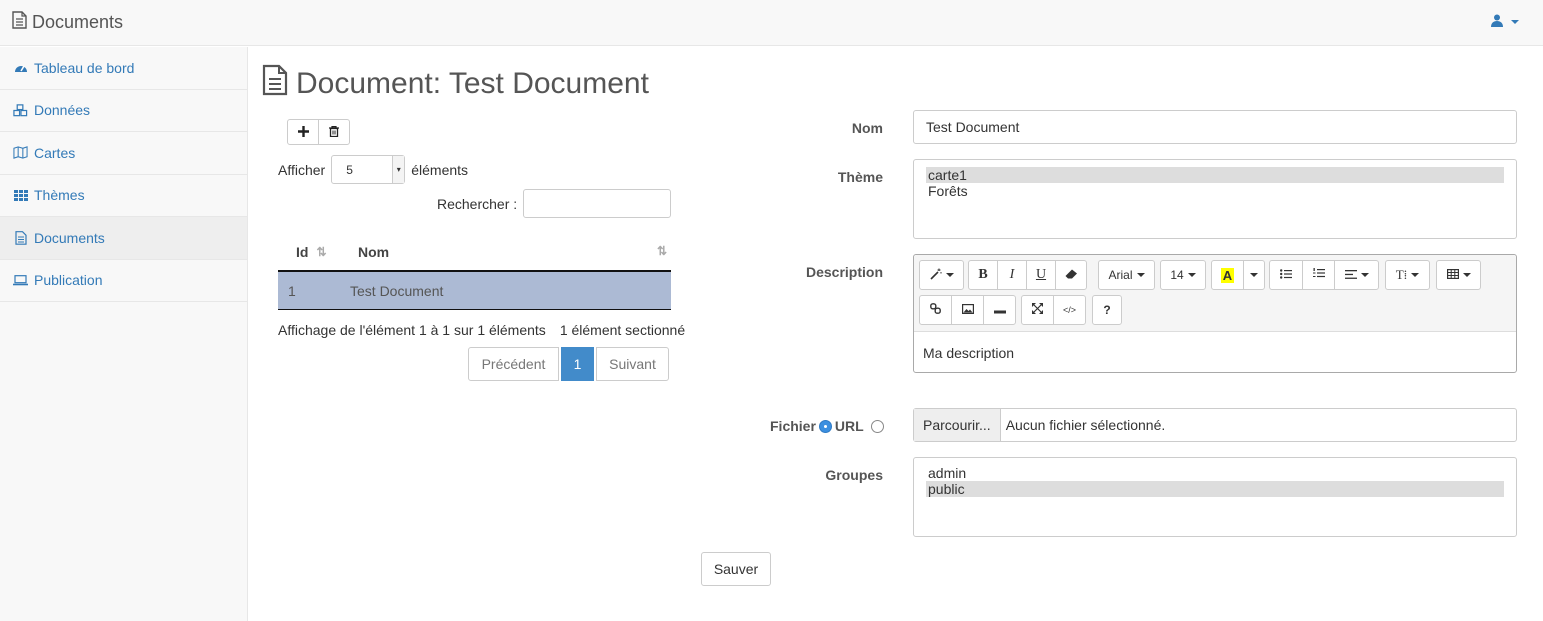 The image size is (1543, 621). What do you see at coordinates (1215, 489) in the screenshot?
I see `group-option: public` at bounding box center [1215, 489].